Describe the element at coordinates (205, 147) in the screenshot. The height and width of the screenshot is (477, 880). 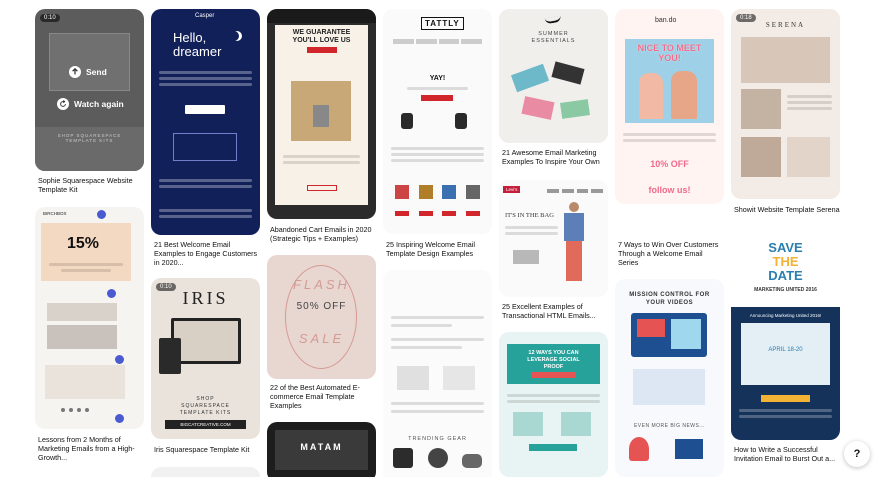
I see `bed-illustration` at that location.